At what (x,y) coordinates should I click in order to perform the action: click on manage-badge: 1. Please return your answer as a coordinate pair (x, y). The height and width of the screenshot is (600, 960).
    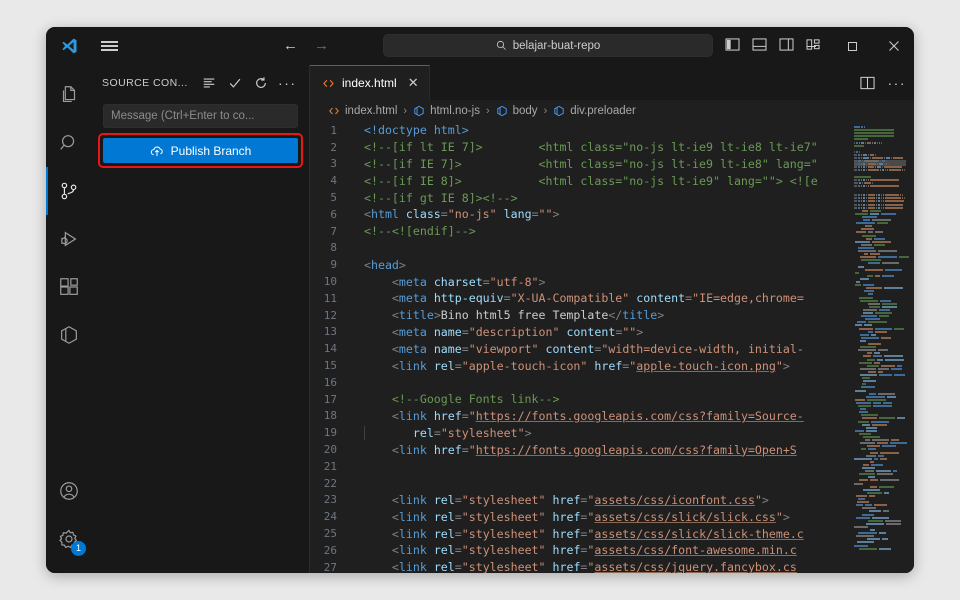
    Looking at the image, I should click on (78, 548).